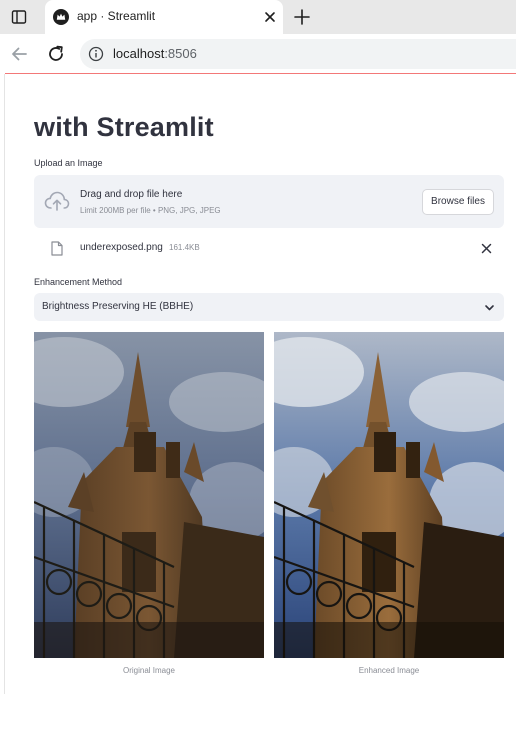 The width and height of the screenshot is (516, 730). I want to click on page-title: with Streamlit, so click(124, 127).